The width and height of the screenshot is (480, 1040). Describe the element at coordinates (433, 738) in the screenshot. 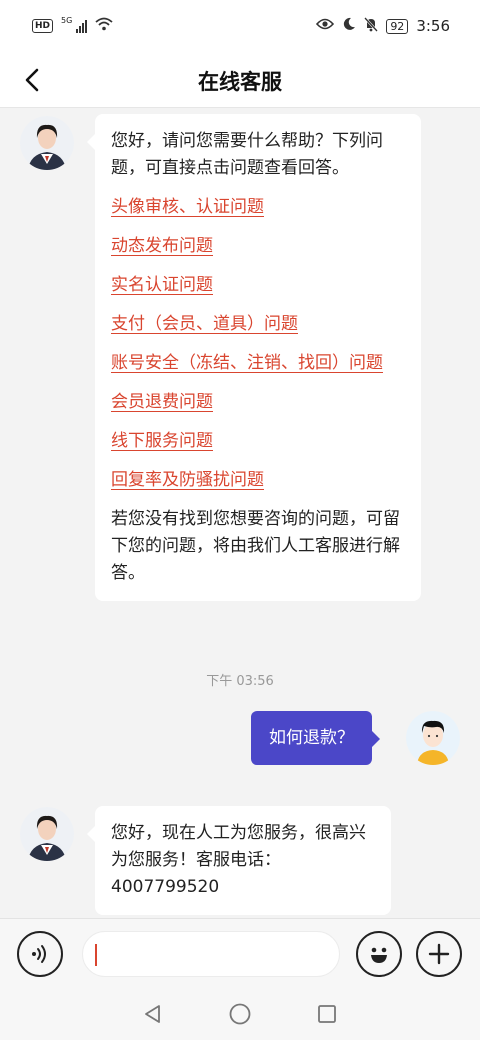

I see `user-avatar` at that location.